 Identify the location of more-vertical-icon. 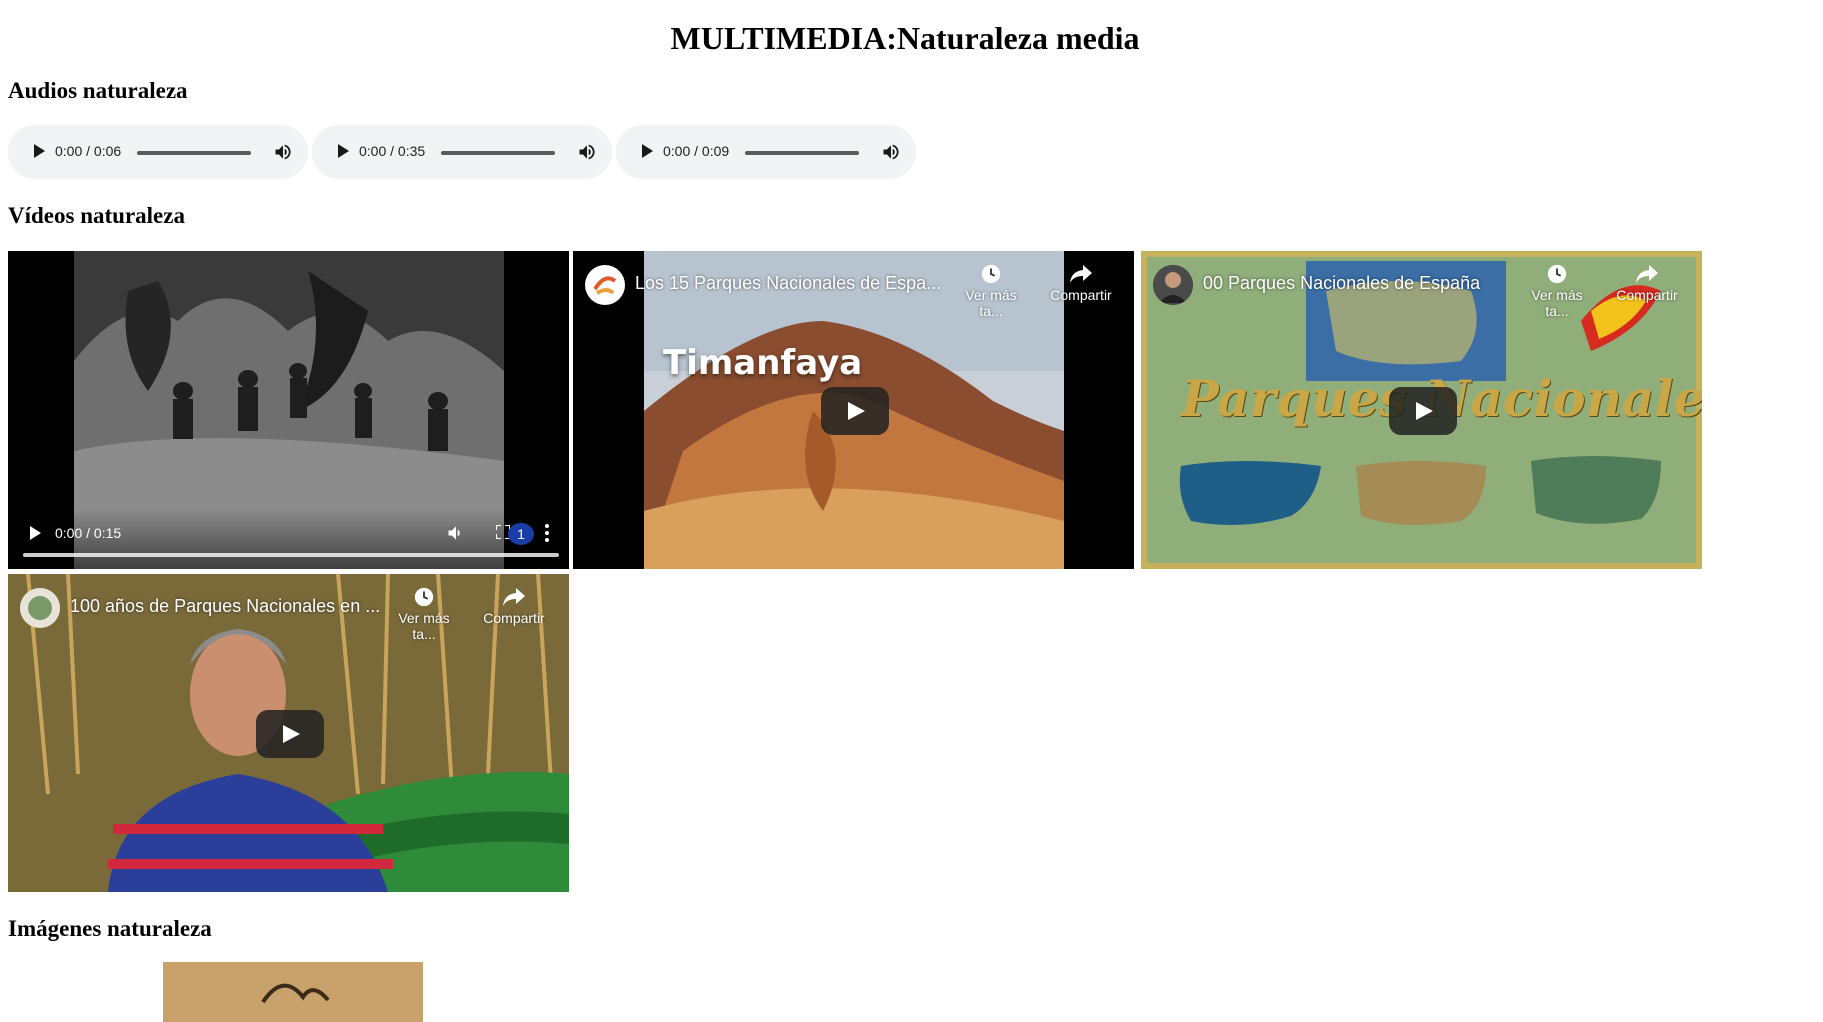
(547, 533).